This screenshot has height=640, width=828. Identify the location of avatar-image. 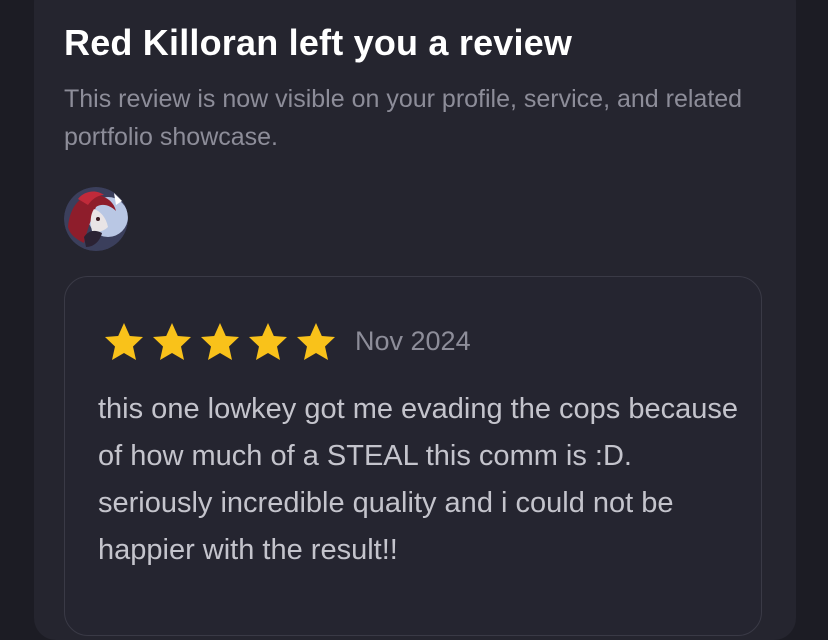
(96, 219).